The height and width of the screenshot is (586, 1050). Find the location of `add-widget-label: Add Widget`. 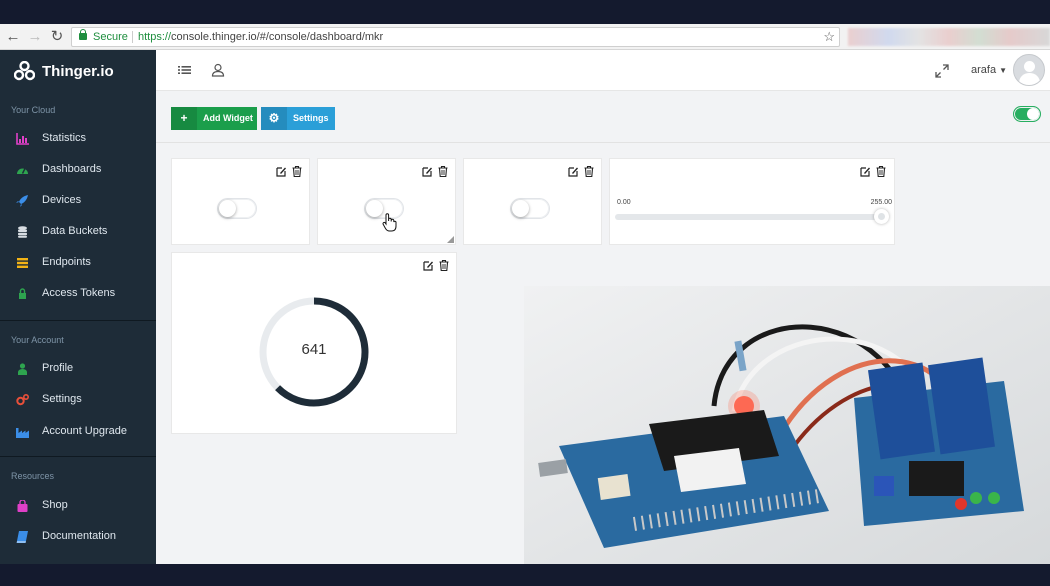

add-widget-label: Add Widget is located at coordinates (228, 118).